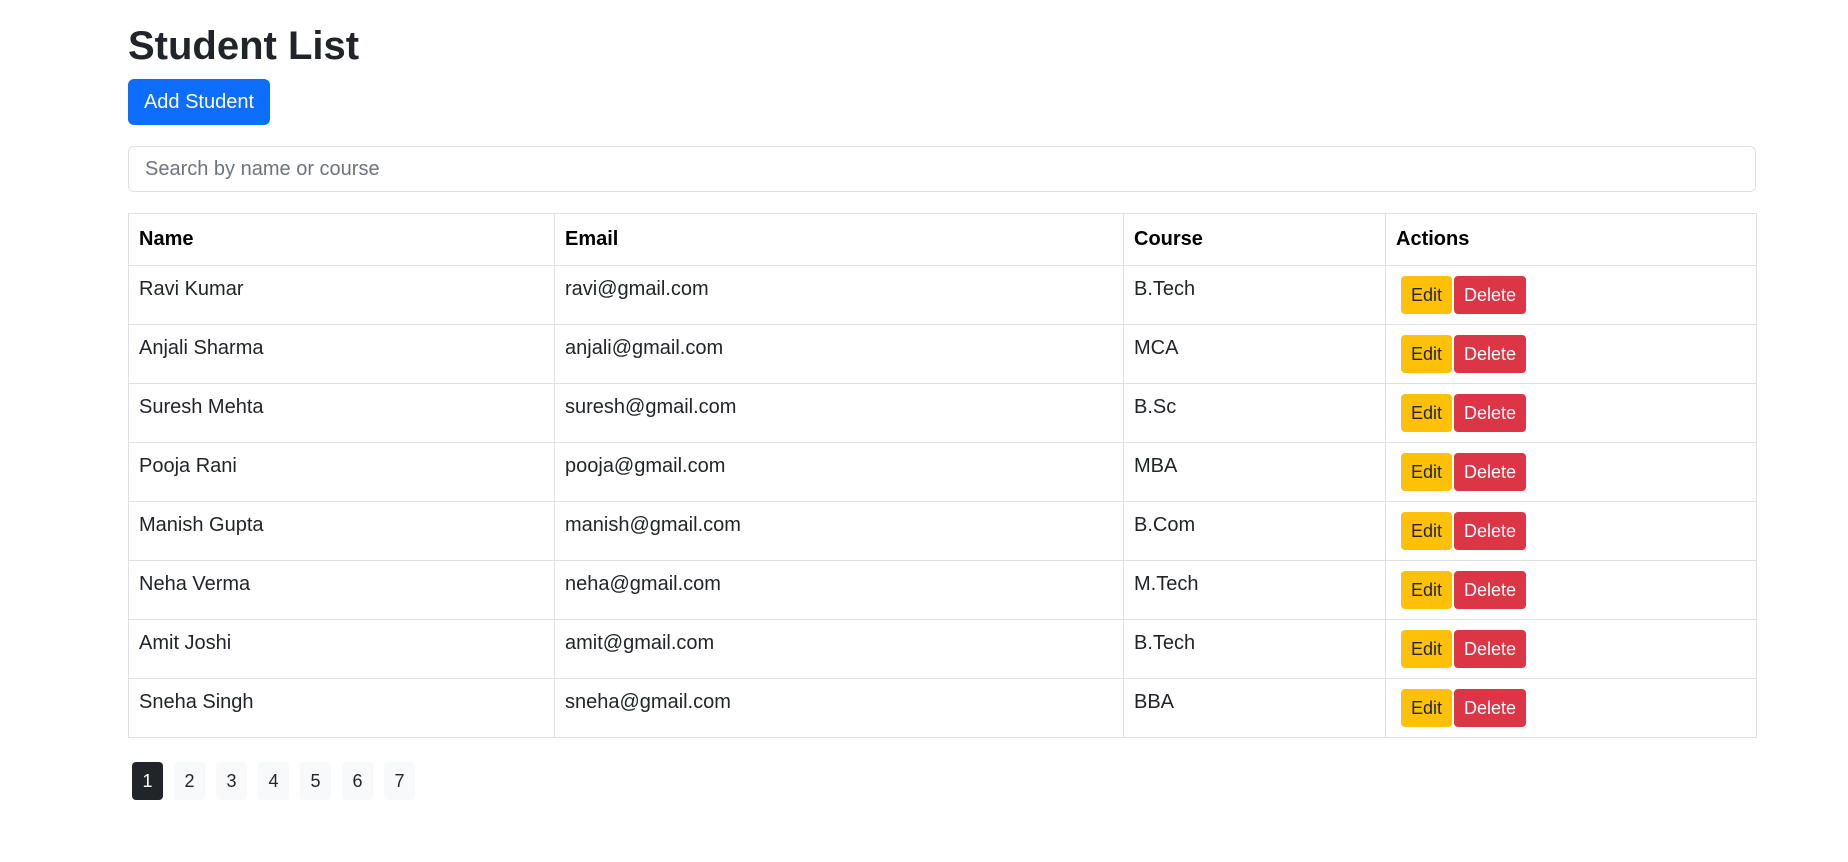 Image resolution: width=1848 pixels, height=862 pixels. I want to click on student-email: anjali@gmail.com, so click(839, 354).